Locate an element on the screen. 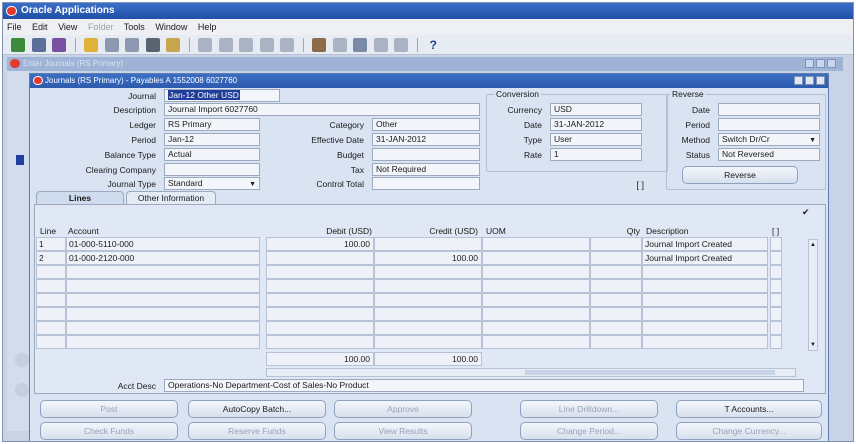 The height and width of the screenshot is (444, 856). approve-button: Approve is located at coordinates (403, 409).